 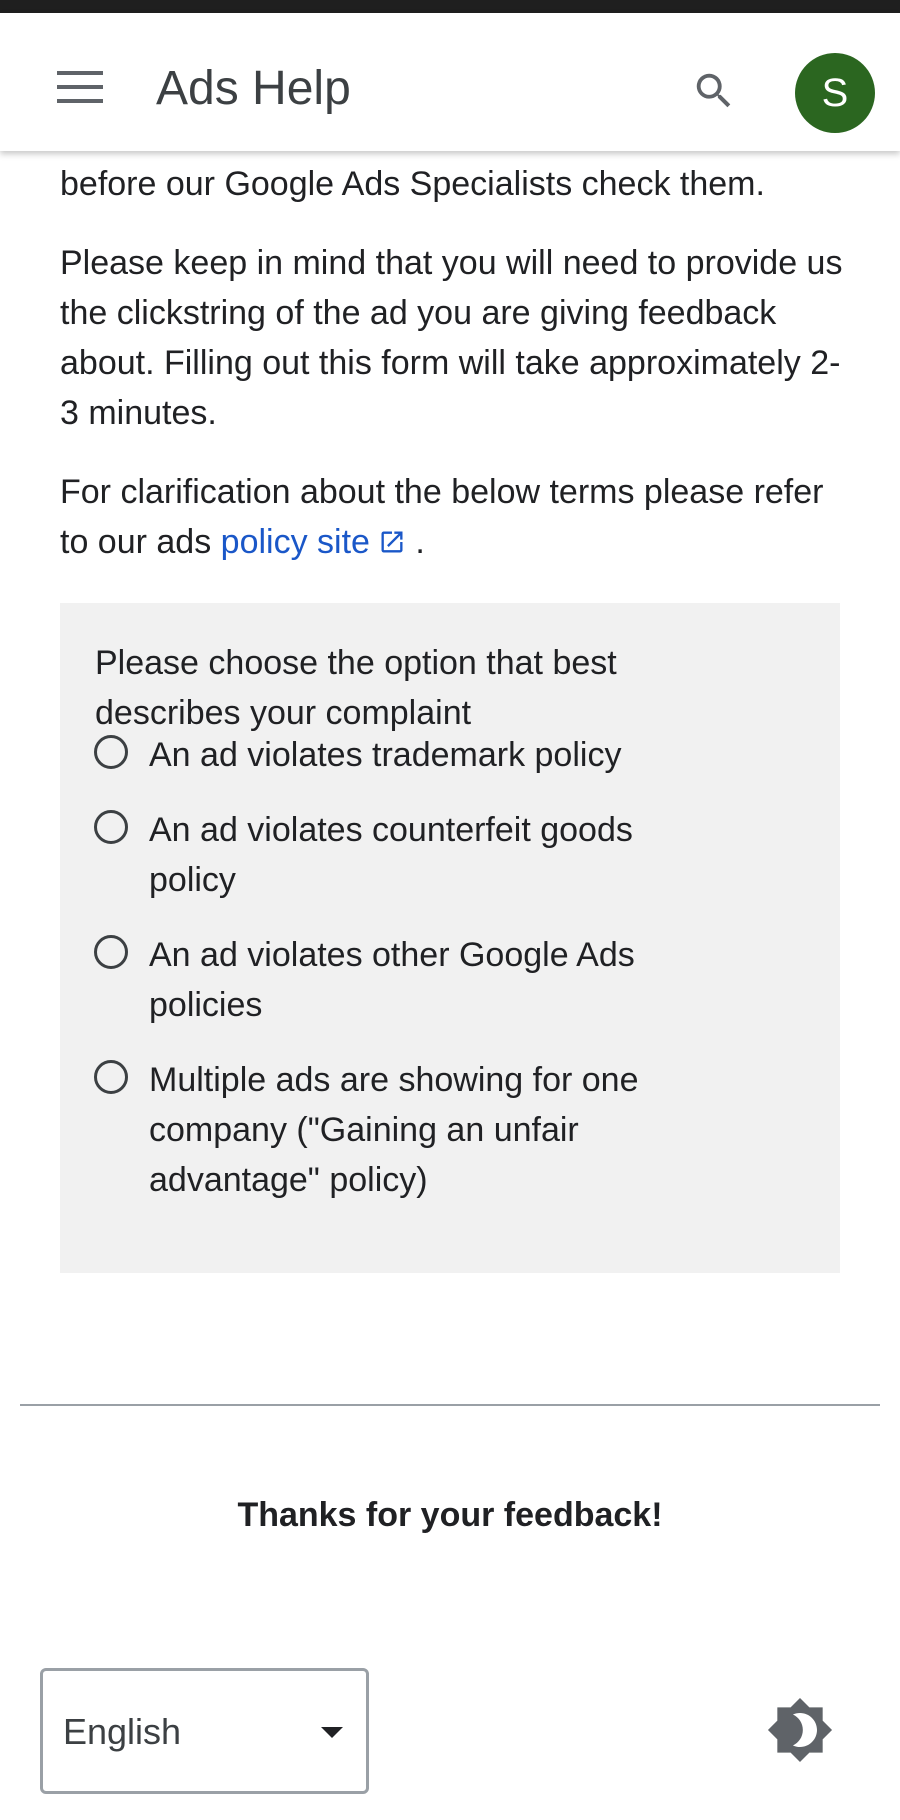 What do you see at coordinates (295, 542) in the screenshot?
I see `policy-link-label: policy site` at bounding box center [295, 542].